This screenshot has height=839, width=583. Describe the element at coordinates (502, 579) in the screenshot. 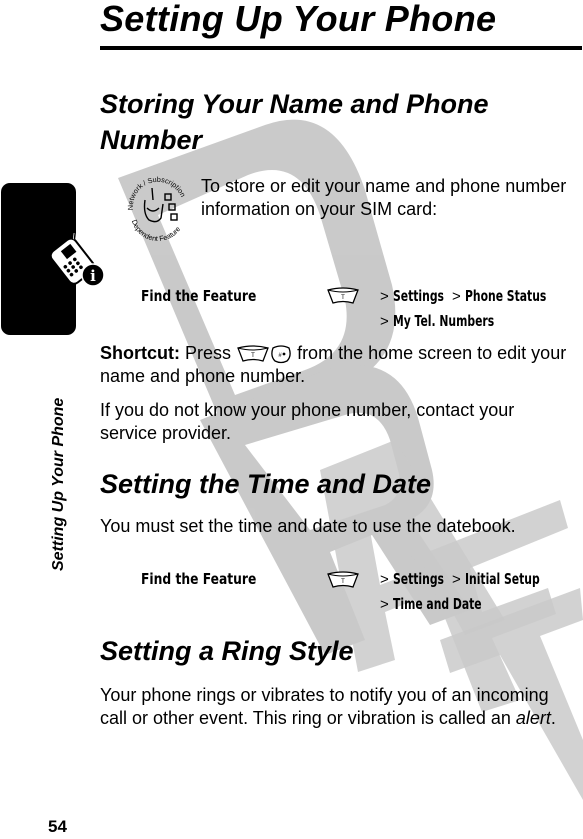

I see `menu-item-initial-setup: Initial Setup` at that location.